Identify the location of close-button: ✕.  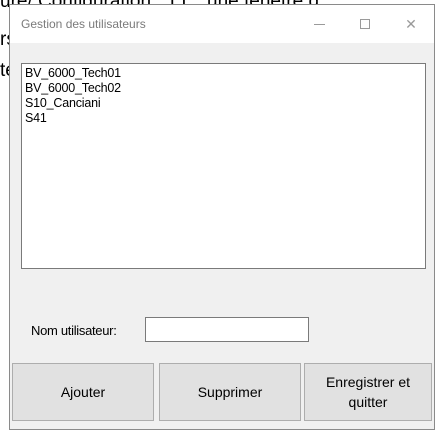
(411, 24).